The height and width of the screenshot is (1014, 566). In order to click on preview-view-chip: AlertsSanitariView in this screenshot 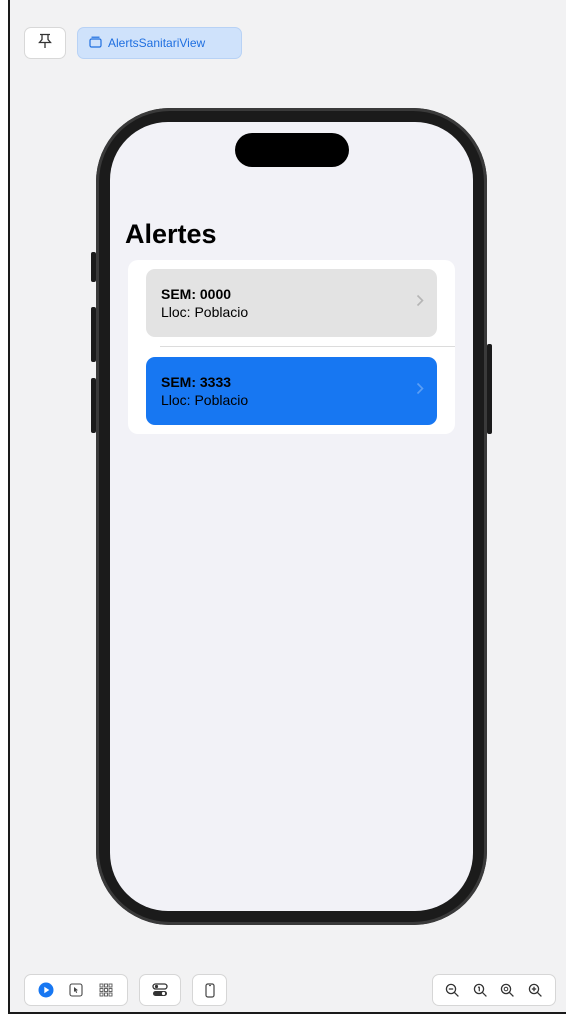, I will do `click(159, 43)`.